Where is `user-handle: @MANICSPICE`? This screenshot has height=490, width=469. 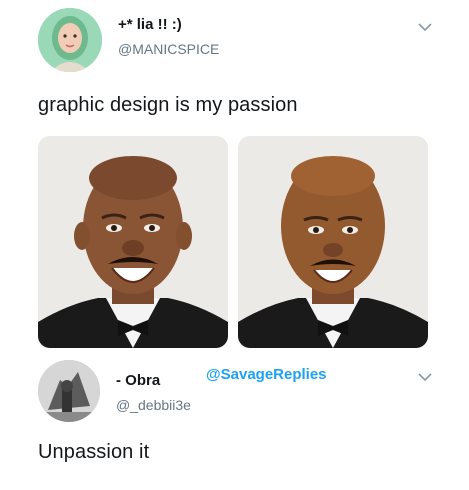
user-handle: @MANICSPICE is located at coordinates (168, 49).